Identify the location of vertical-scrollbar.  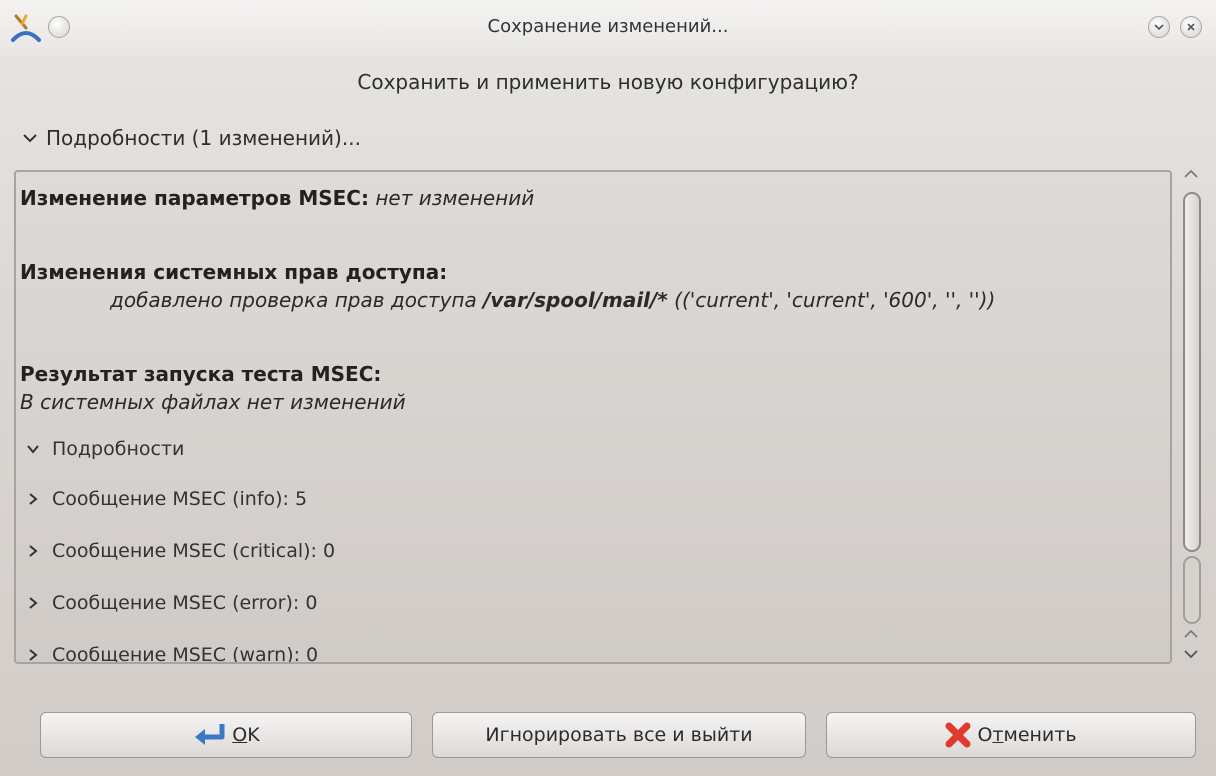
(1191, 416).